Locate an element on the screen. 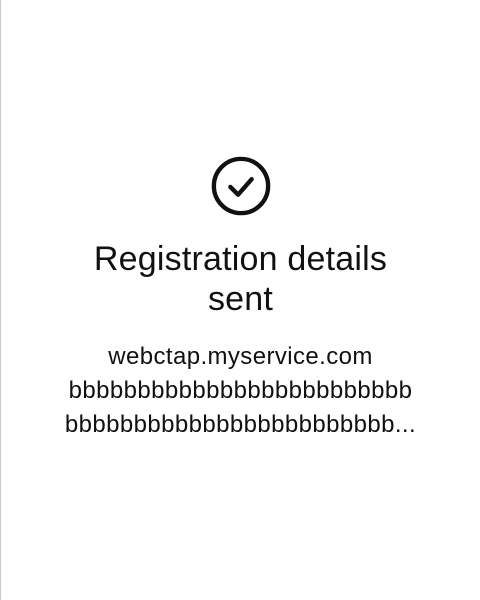 This screenshot has width=480, height=600. service-host: webctap.myservice.com is located at coordinates (240, 356).